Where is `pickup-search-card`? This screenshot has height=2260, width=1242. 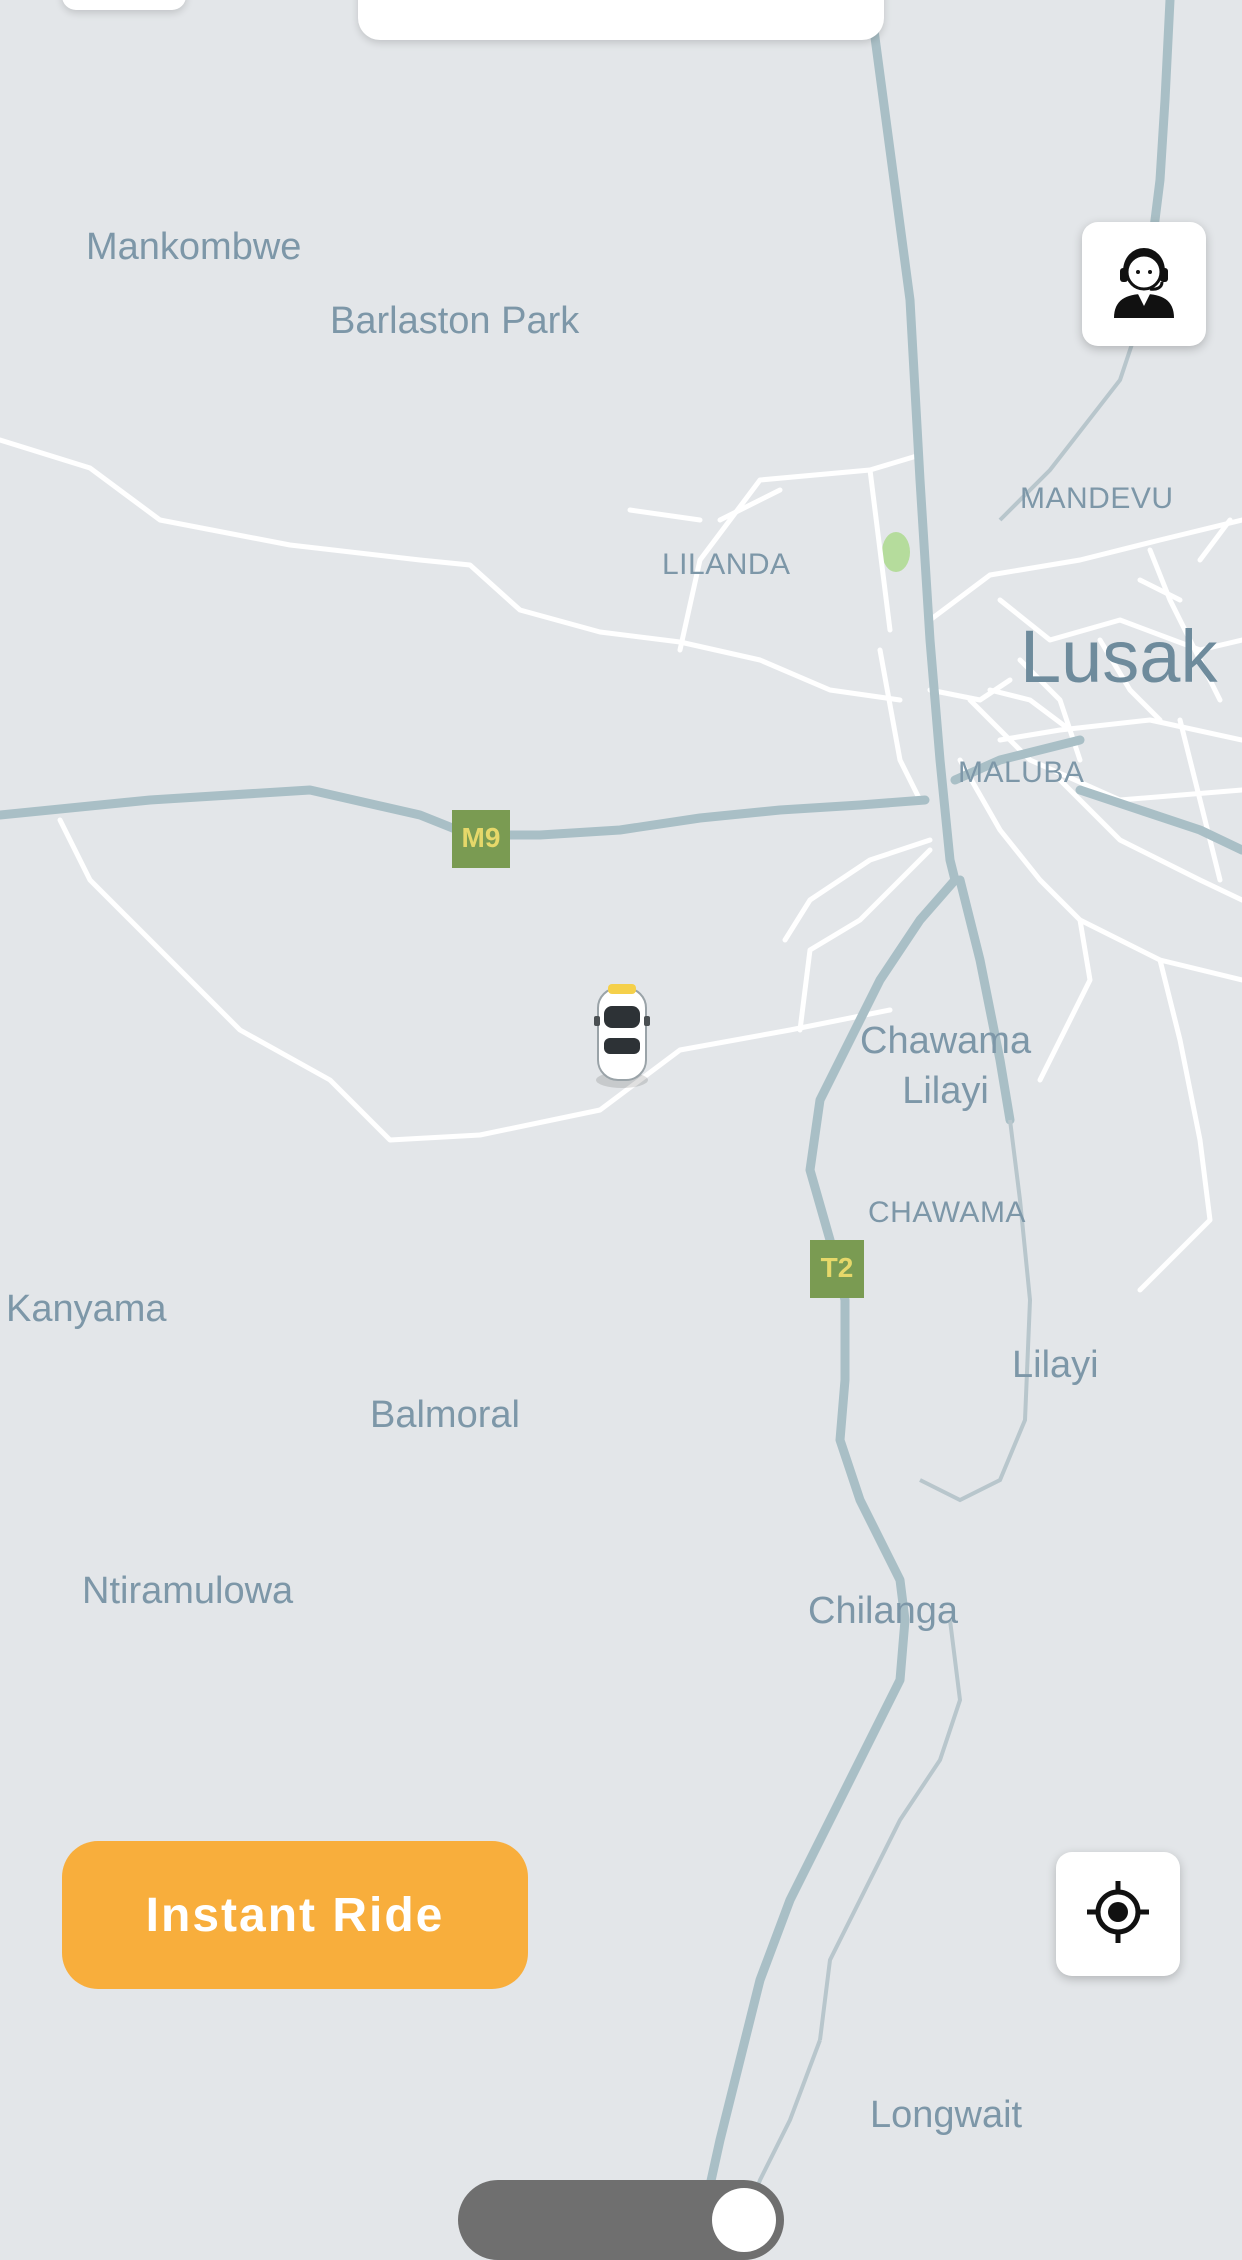
pickup-search-card is located at coordinates (621, 20).